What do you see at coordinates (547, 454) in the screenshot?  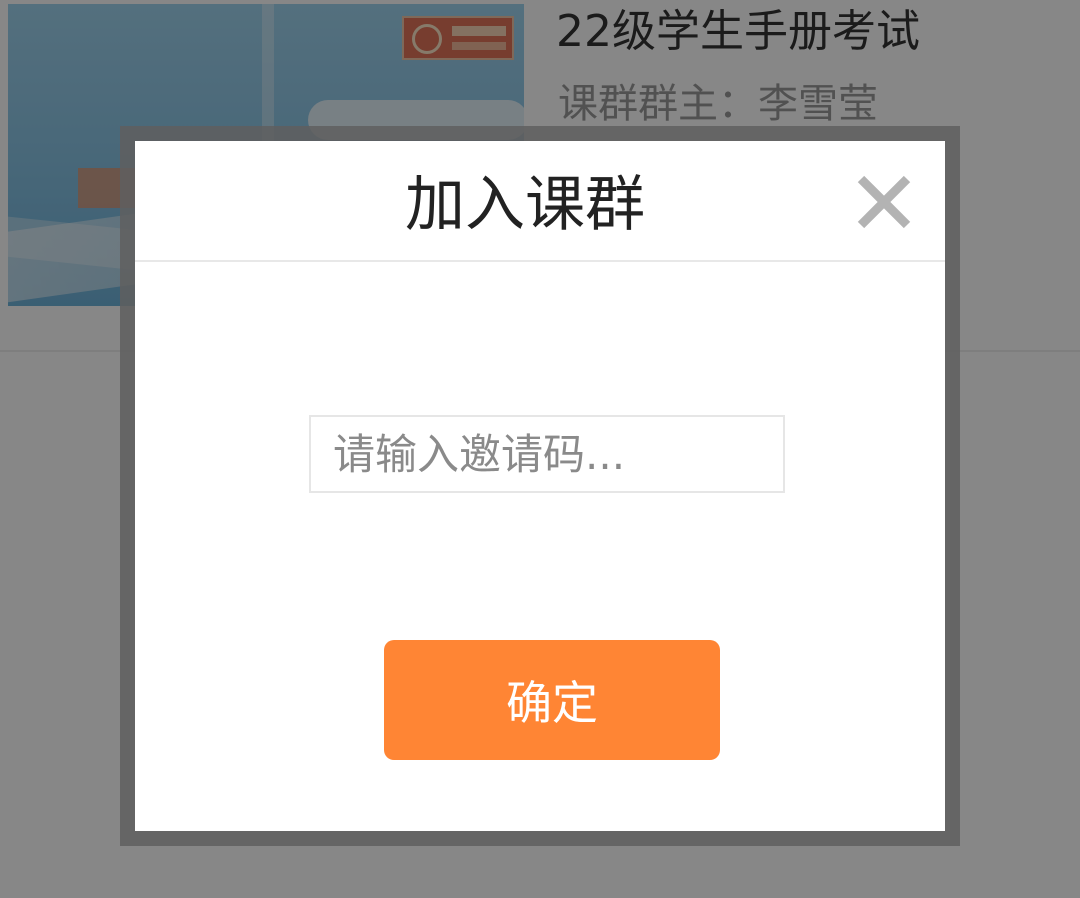 I see `invite-code-input` at bounding box center [547, 454].